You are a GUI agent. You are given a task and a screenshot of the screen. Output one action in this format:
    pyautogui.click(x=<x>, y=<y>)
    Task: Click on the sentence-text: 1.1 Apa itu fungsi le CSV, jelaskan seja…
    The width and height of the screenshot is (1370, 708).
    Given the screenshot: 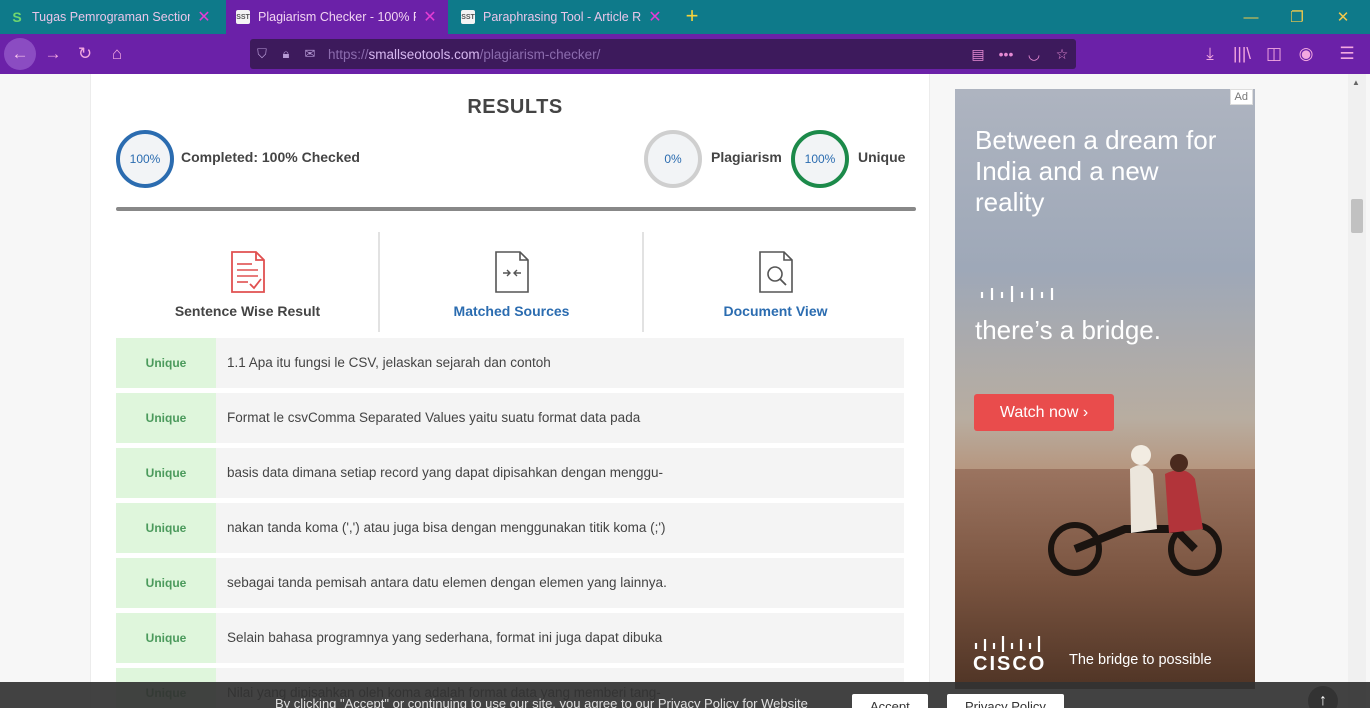 What is the action you would take?
    pyautogui.click(x=389, y=362)
    